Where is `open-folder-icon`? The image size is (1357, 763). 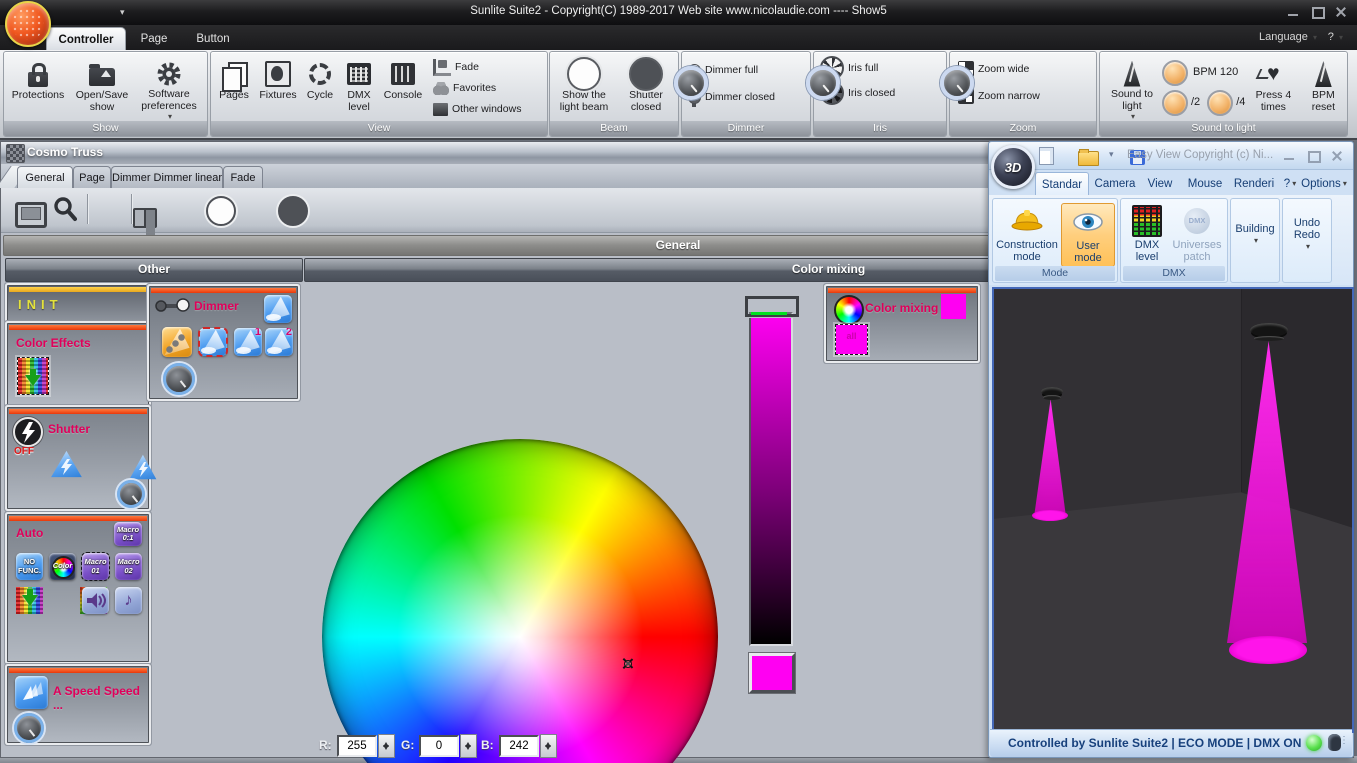 open-folder-icon is located at coordinates (1089, 157).